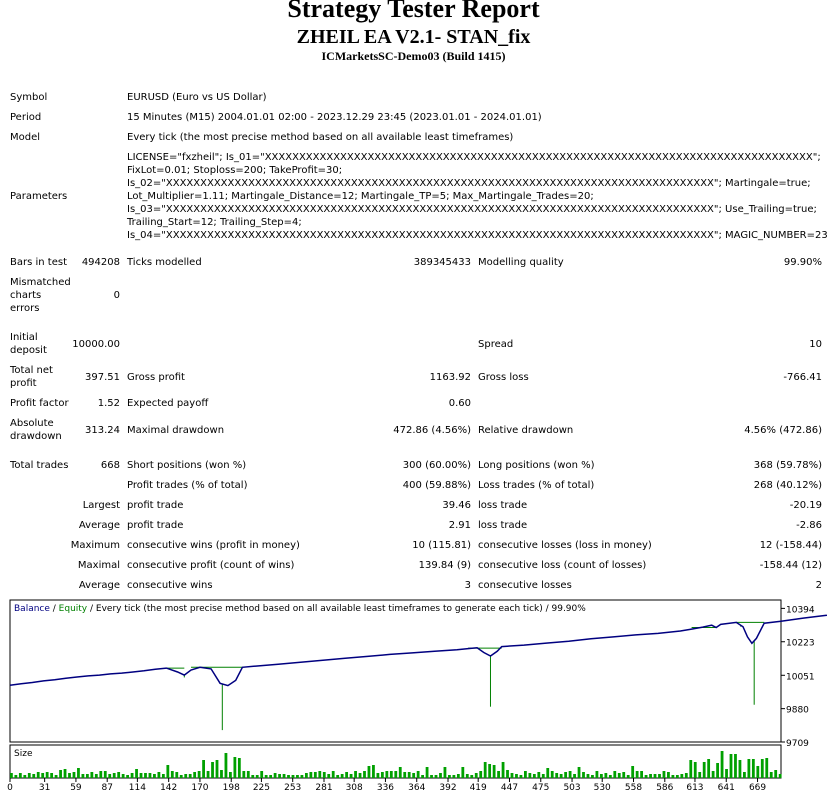 The height and width of the screenshot is (791, 827). Describe the element at coordinates (416, 787) in the screenshot. I see `x-tick-label: 364` at that location.